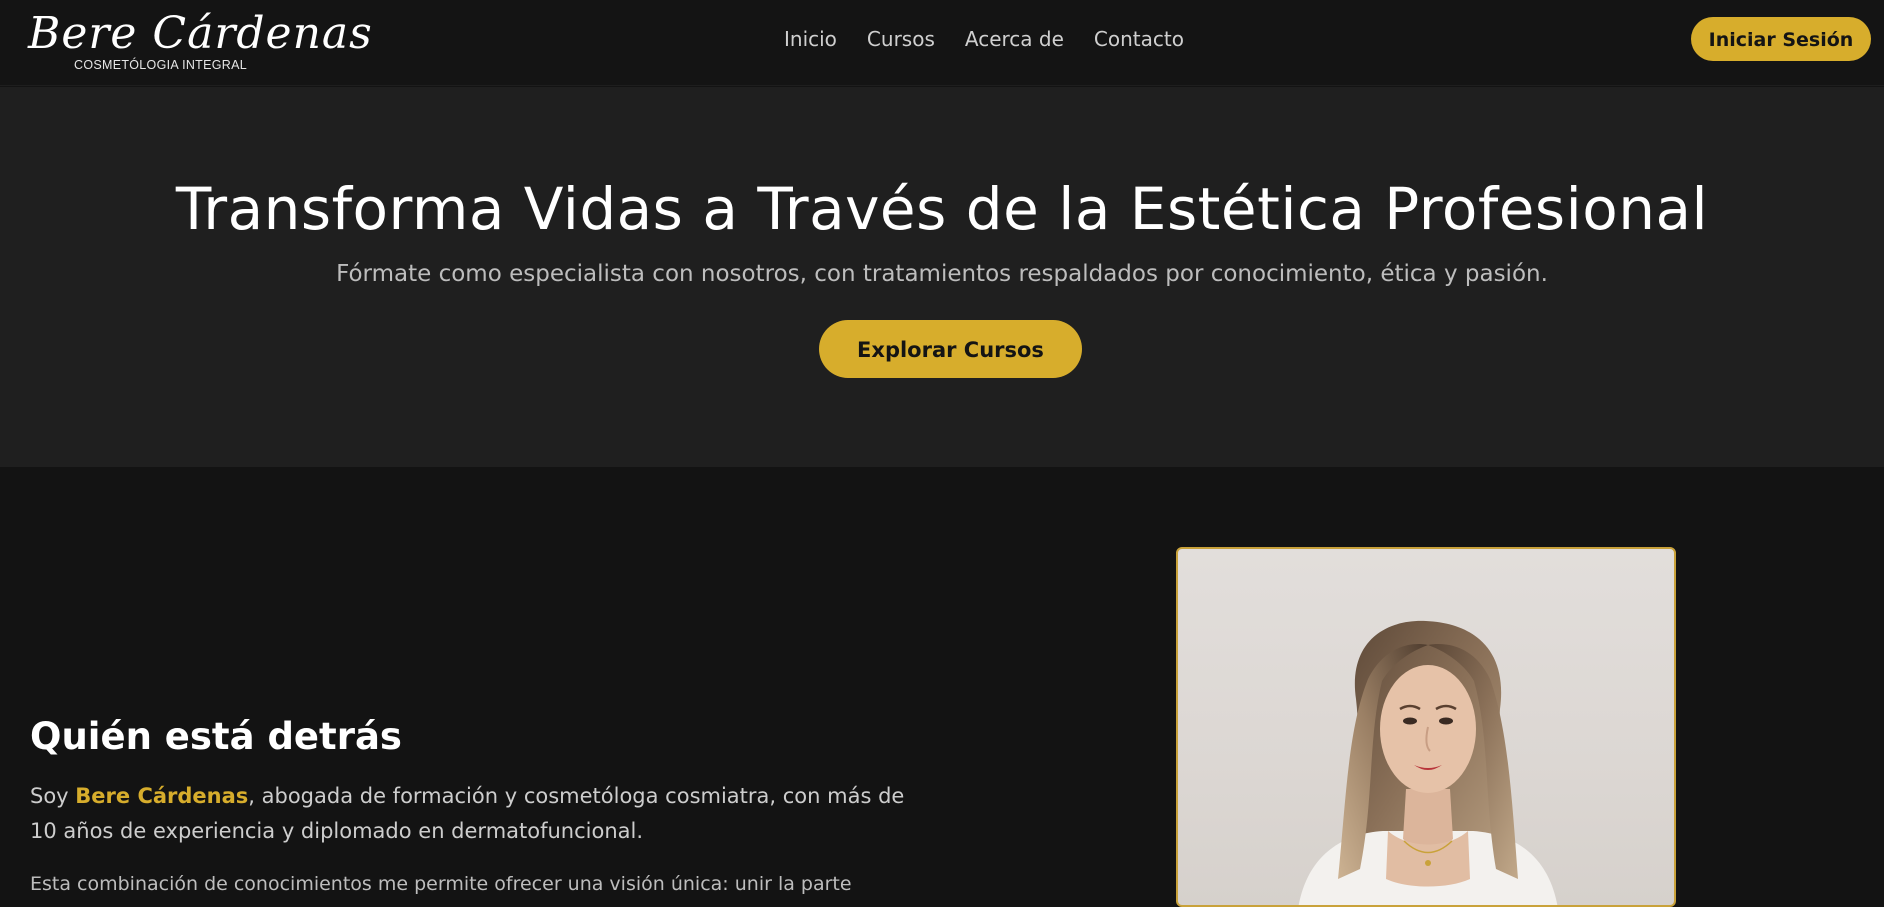 This screenshot has height=907, width=1884. What do you see at coordinates (53, 796) in the screenshot?
I see `about-intro-prefix: Soy` at bounding box center [53, 796].